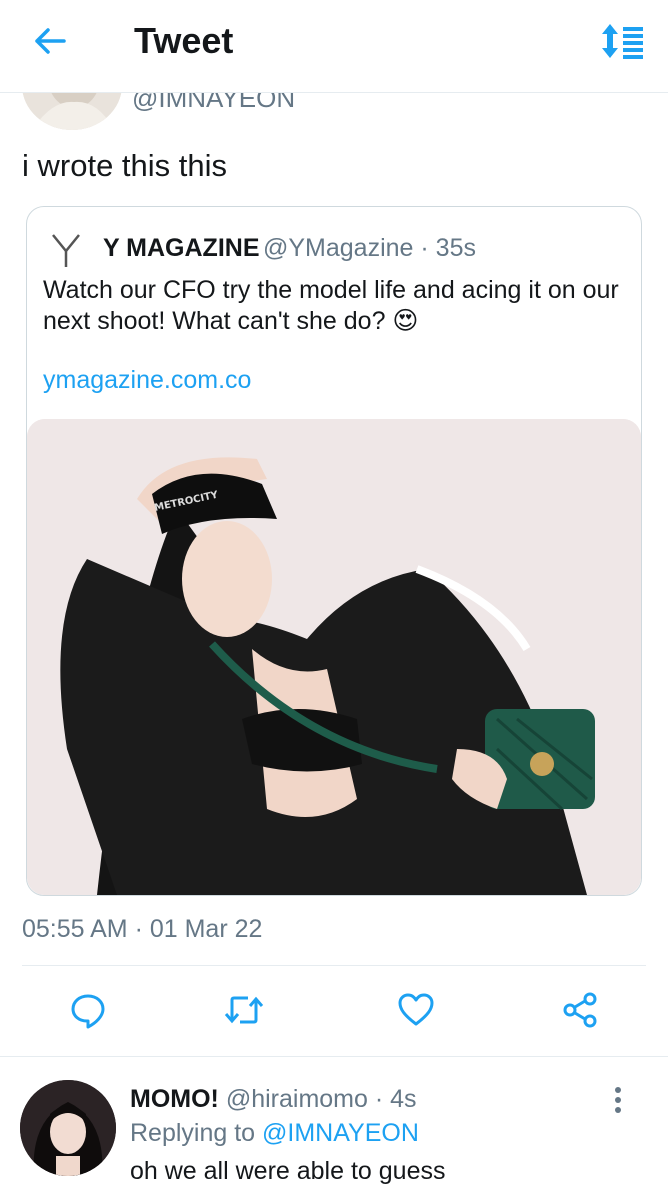 The width and height of the screenshot is (668, 1200). I want to click on reply-icon, so click(88, 1011).